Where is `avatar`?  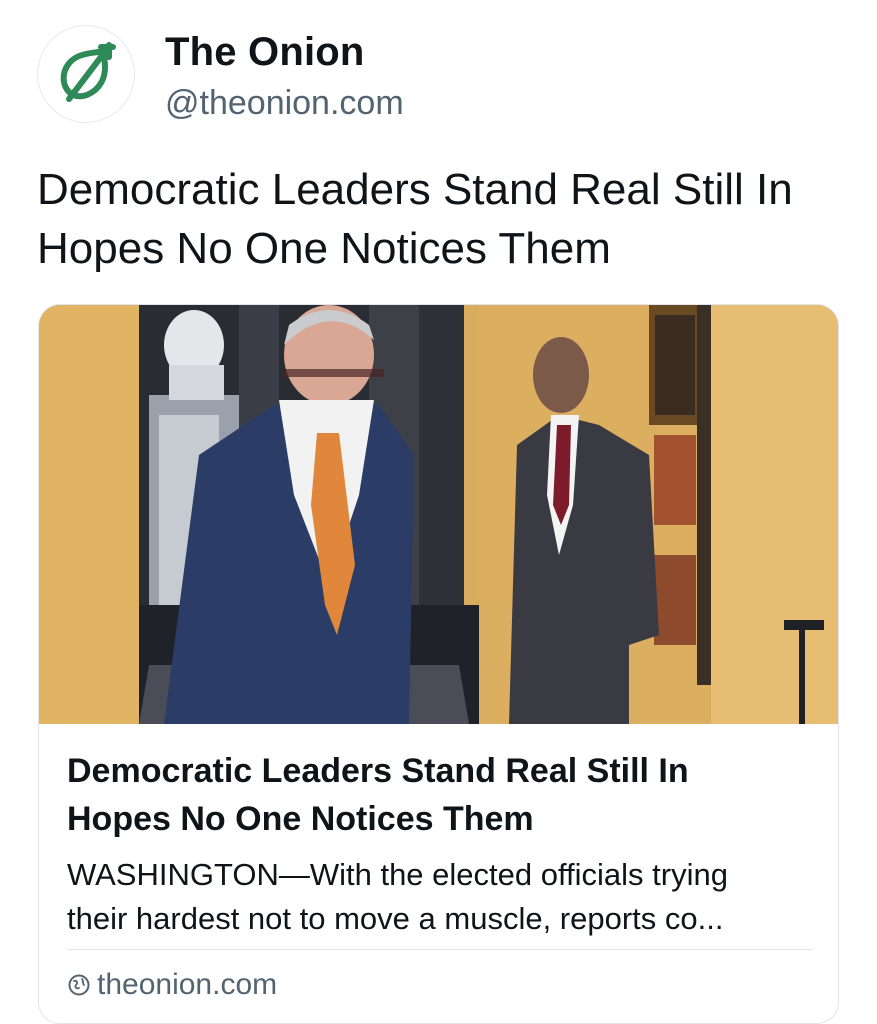 avatar is located at coordinates (86, 74).